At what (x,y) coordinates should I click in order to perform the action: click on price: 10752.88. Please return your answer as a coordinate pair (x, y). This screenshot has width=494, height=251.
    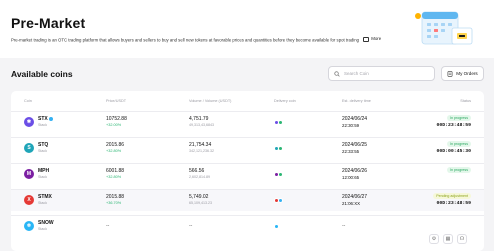
    Looking at the image, I should click on (116, 119).